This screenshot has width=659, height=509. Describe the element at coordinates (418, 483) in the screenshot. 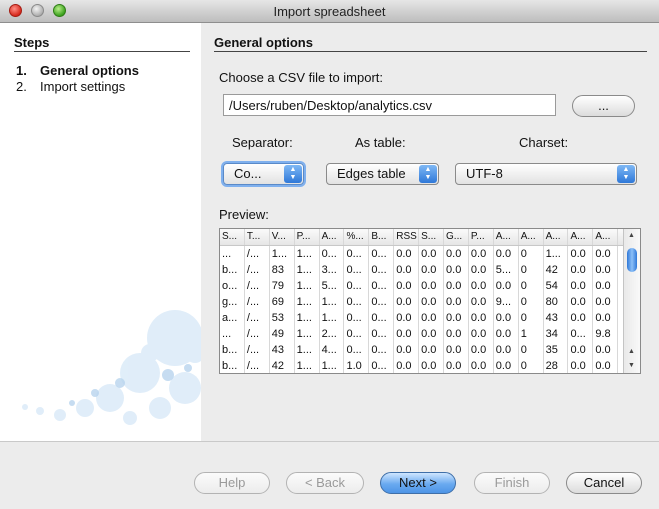

I see `next-button: Next >` at that location.